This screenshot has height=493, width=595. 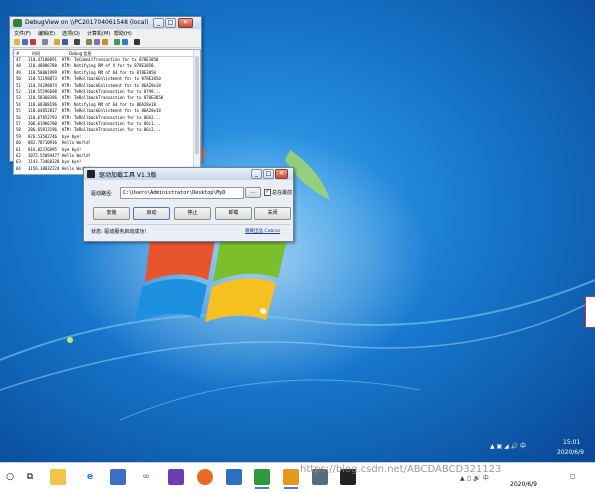 I want to click on log-index: 64, so click(x=18, y=168).